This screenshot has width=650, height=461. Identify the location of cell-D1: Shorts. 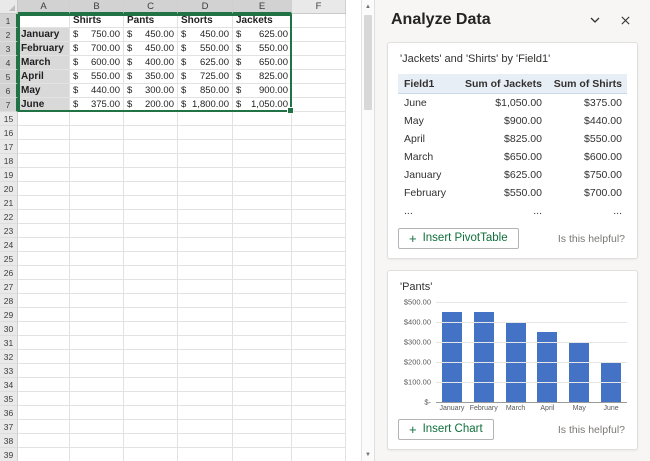
(205, 21).